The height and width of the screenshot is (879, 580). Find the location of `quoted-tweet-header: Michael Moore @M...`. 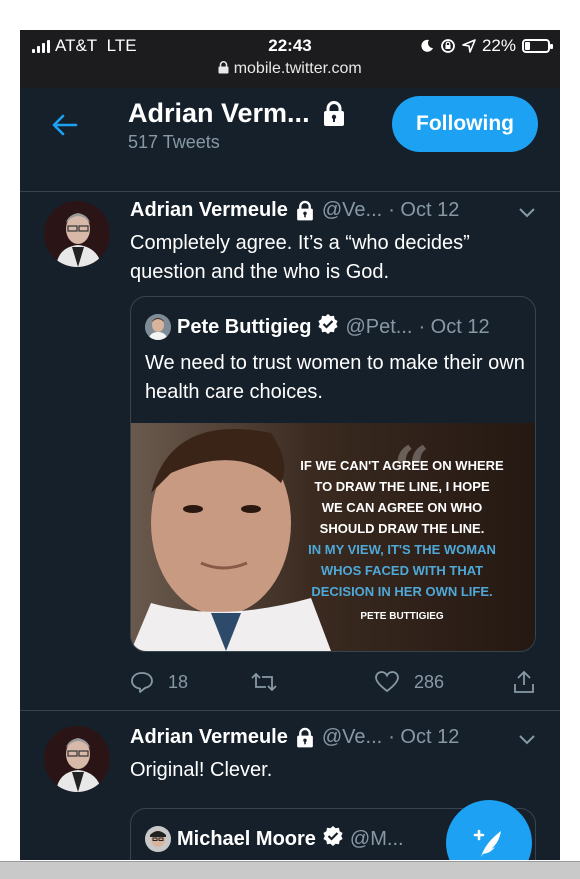

quoted-tweet-header: Michael Moore @M... is located at coordinates (274, 839).